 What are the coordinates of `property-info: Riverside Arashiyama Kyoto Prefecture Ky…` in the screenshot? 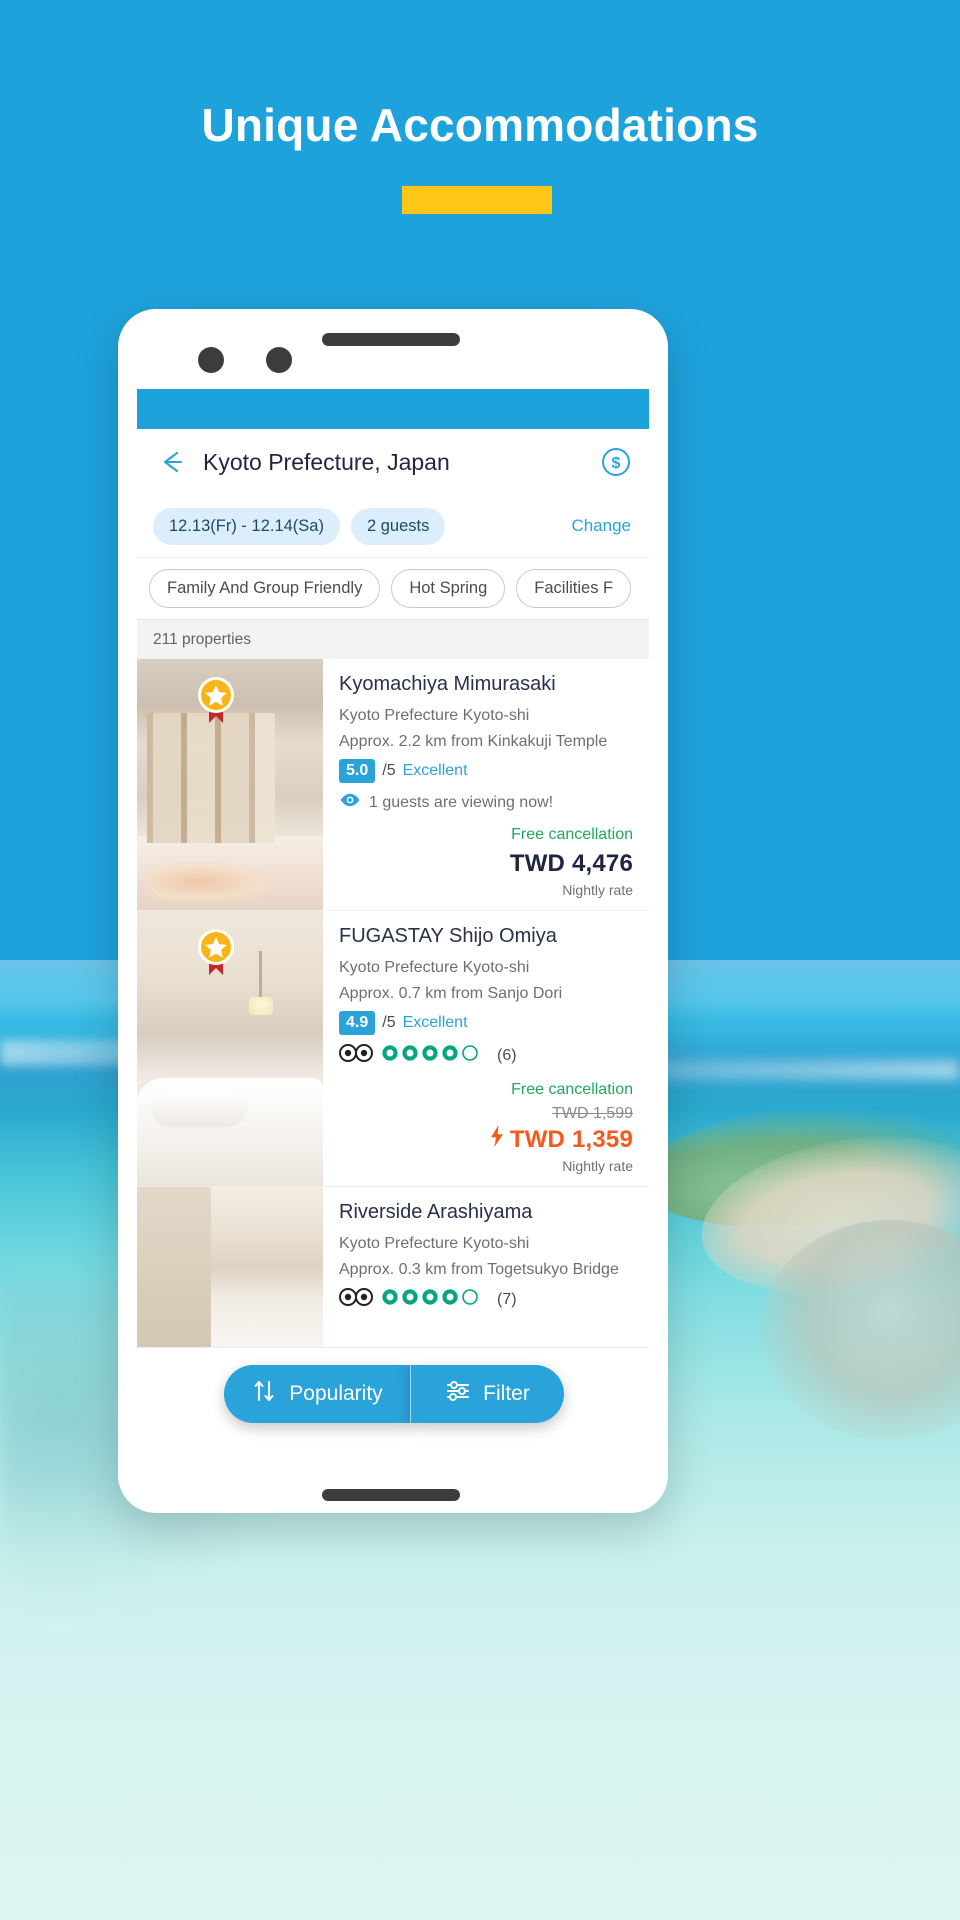 It's located at (486, 1267).